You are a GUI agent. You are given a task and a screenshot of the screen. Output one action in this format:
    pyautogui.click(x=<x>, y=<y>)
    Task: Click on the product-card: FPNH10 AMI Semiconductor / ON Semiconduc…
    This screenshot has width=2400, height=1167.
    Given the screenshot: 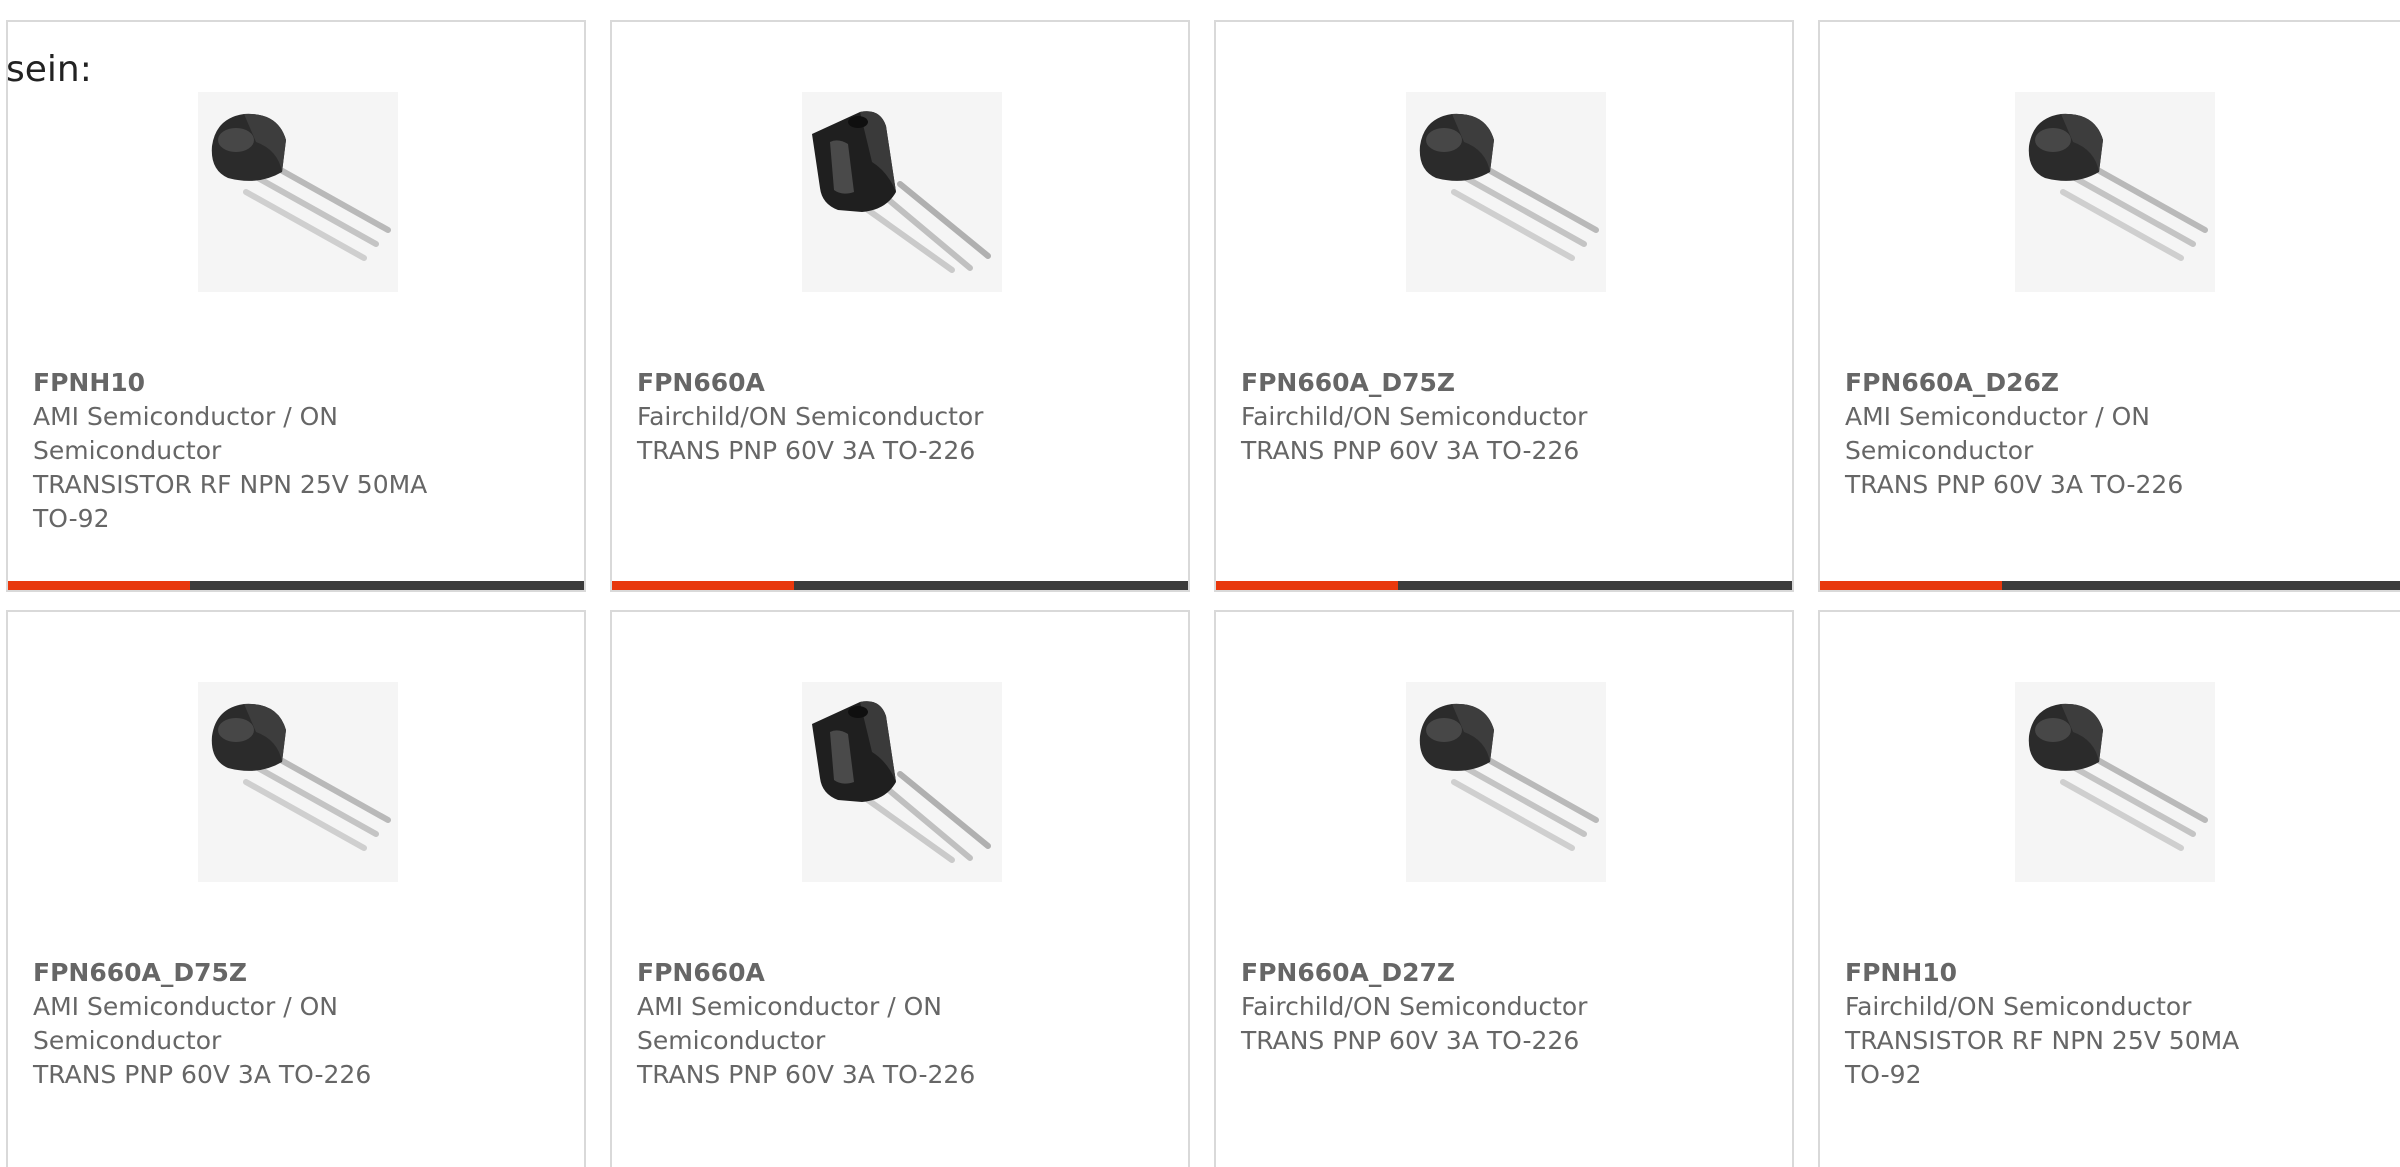 What is the action you would take?
    pyautogui.click(x=296, y=306)
    